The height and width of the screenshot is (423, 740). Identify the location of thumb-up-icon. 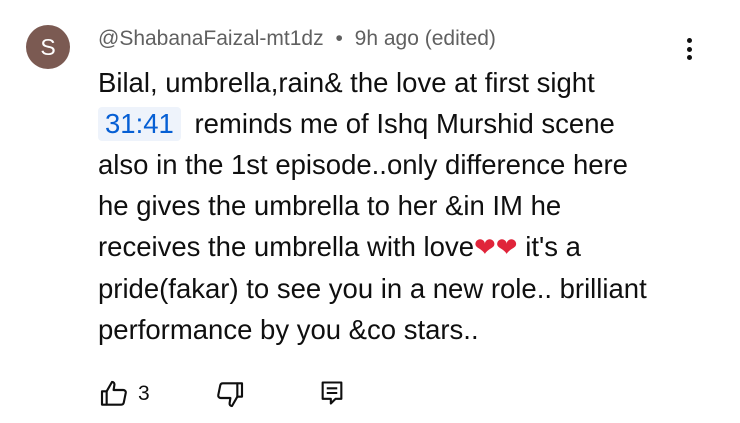
(113, 393).